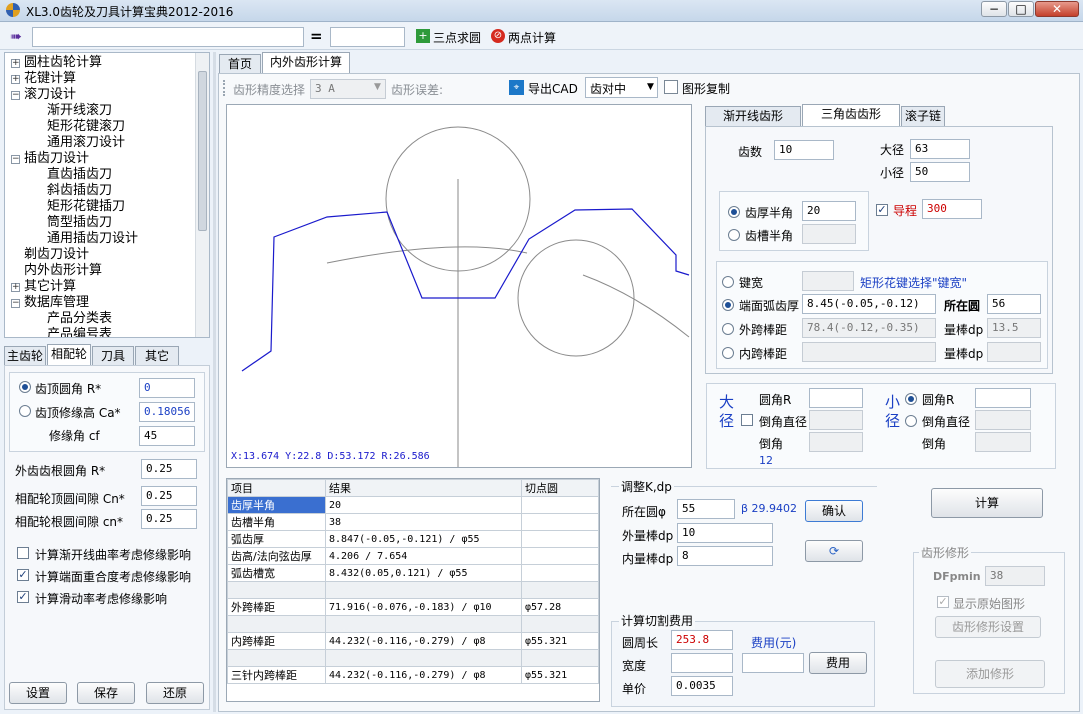 The width and height of the screenshot is (1083, 714). I want to click on tree-item: 产品分类表, so click(79, 319).